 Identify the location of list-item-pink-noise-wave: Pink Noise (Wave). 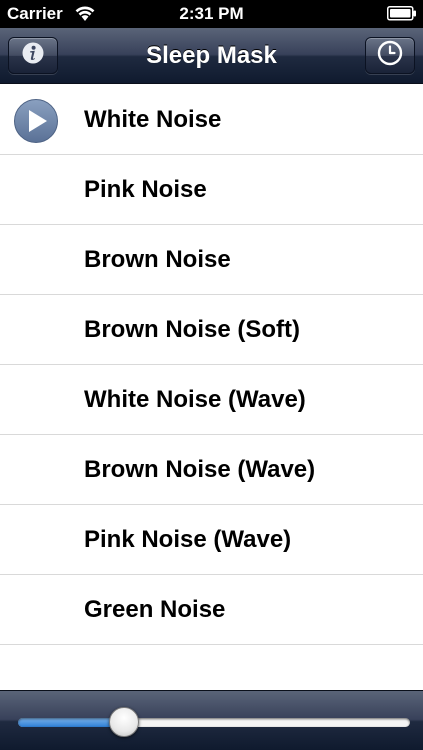
(211, 540).